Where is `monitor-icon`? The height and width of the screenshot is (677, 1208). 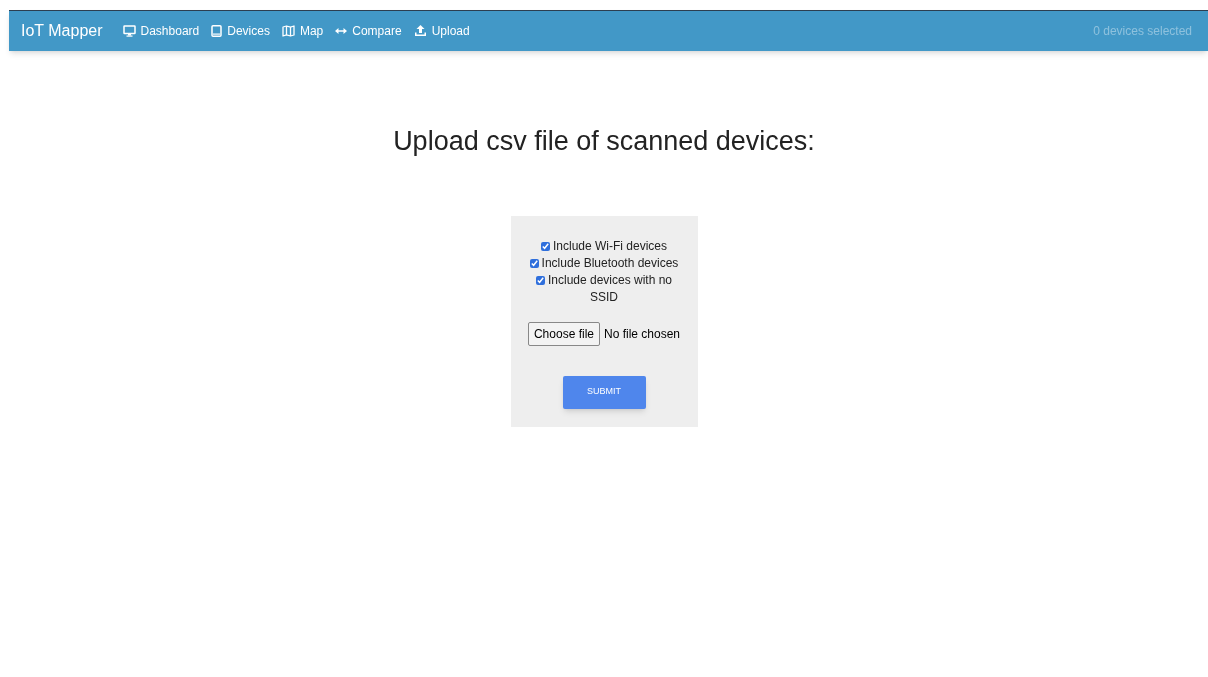 monitor-icon is located at coordinates (129, 31).